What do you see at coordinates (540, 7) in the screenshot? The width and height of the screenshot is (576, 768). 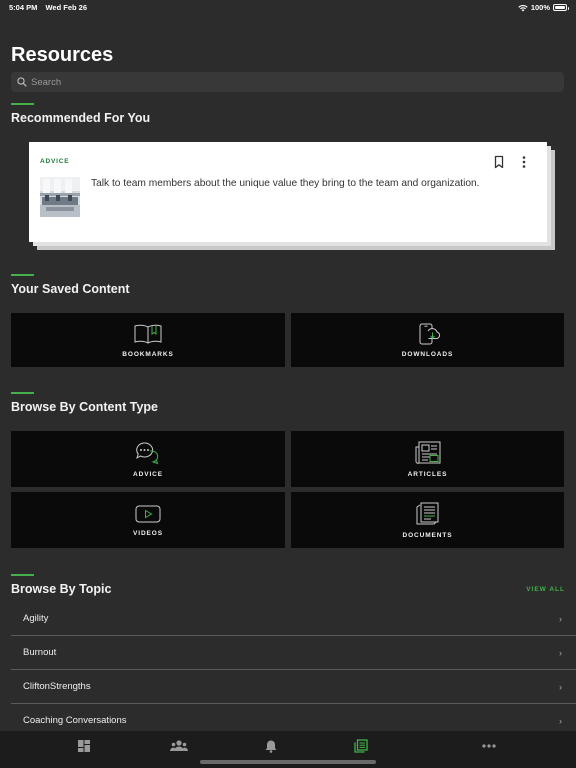 I see `battery-percent: 100%` at bounding box center [540, 7].